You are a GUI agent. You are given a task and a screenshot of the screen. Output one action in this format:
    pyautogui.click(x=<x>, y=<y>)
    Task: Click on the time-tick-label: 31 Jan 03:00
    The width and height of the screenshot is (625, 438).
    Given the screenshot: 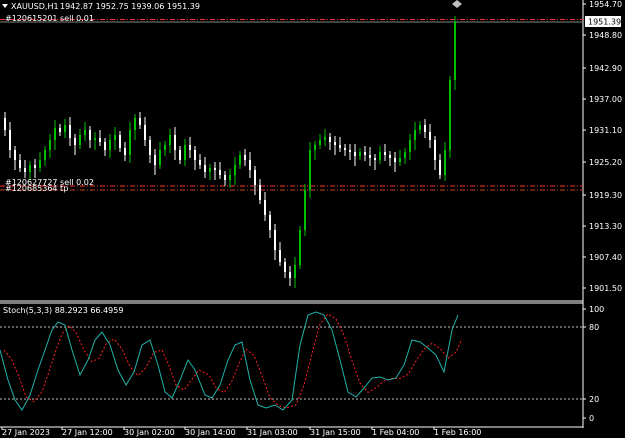 What is the action you would take?
    pyautogui.click(x=272, y=432)
    